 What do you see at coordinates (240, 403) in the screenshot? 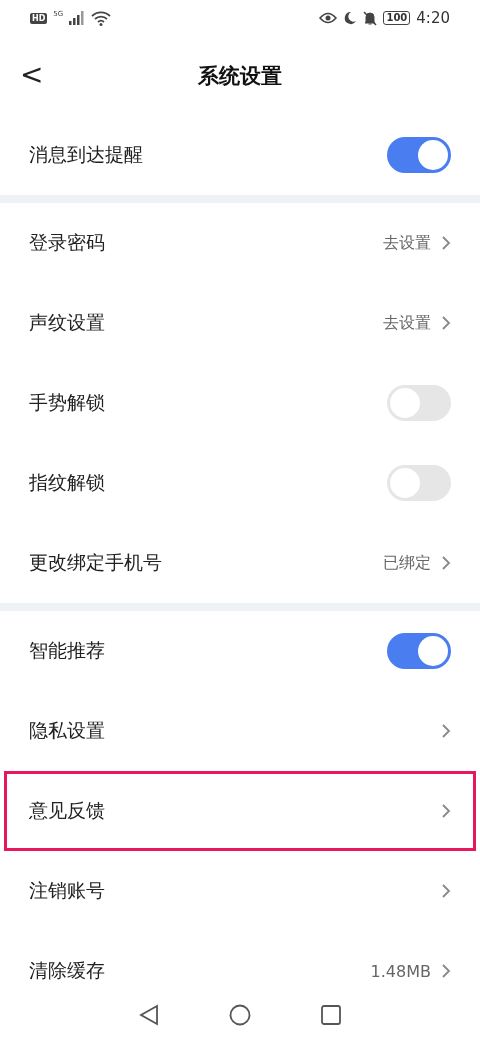
I see `settings-row: 手势解锁` at bounding box center [240, 403].